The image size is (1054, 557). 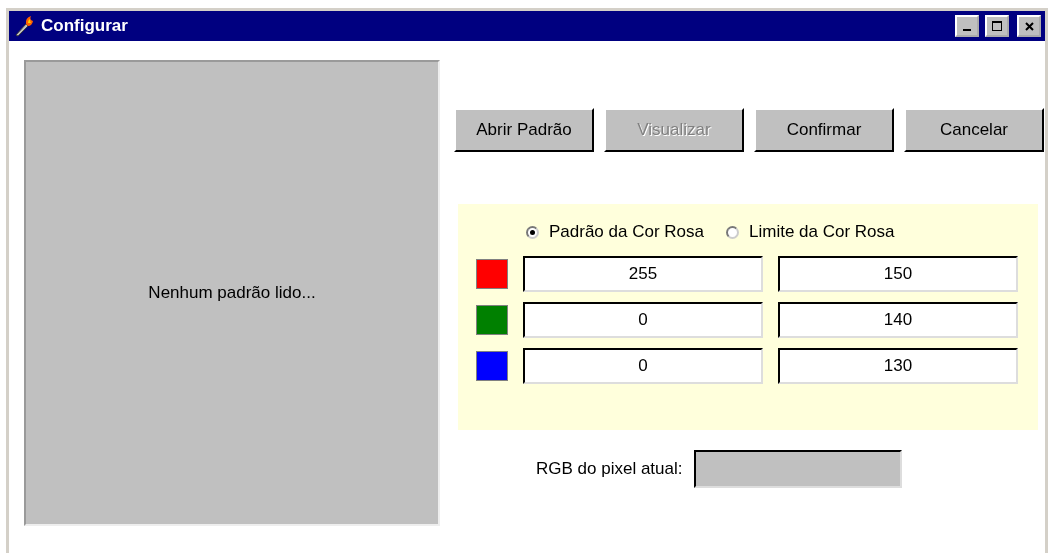 I want to click on window-title: Configurar, so click(x=85, y=26).